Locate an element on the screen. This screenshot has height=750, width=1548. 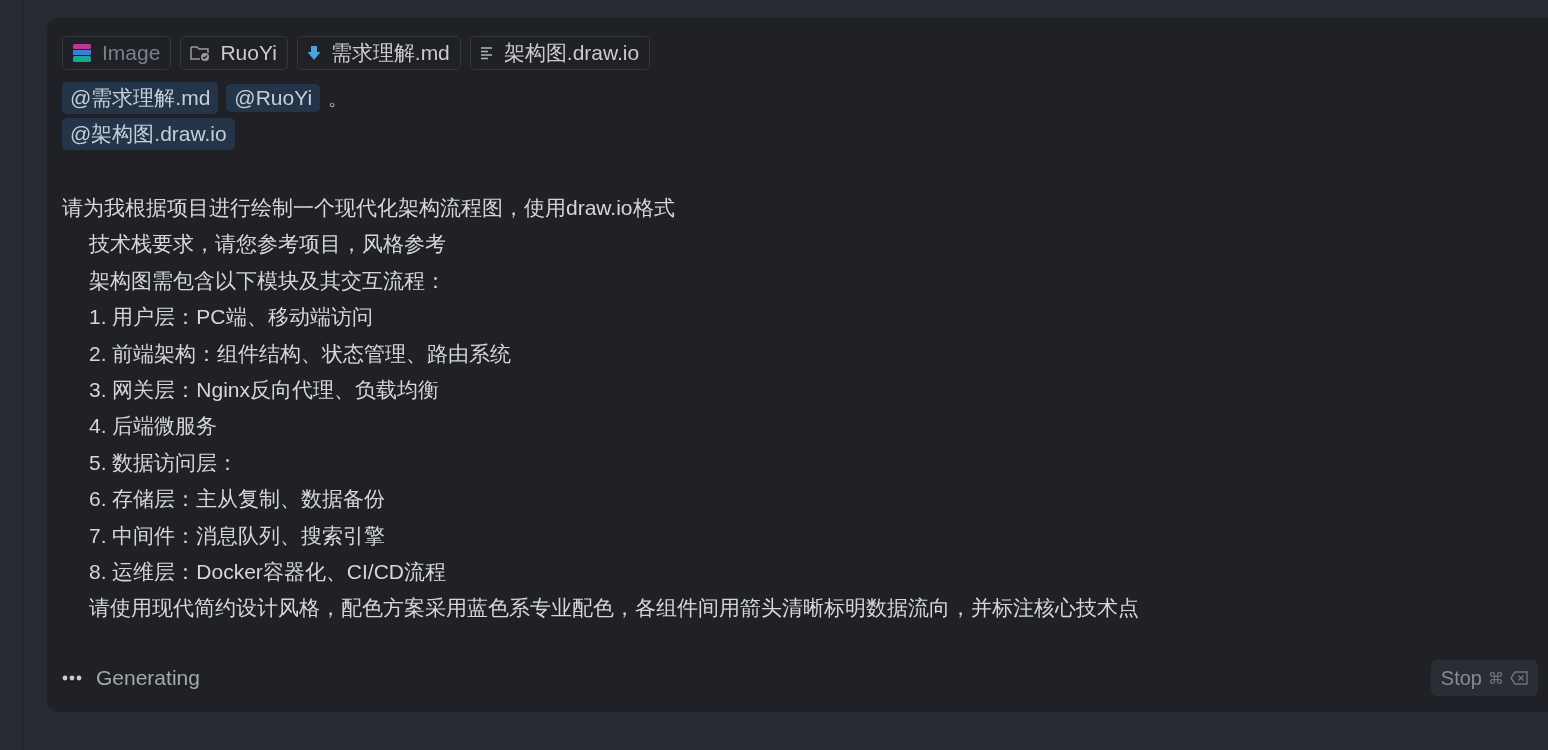
attachment-chip: 架构图.draw.io is located at coordinates (560, 53).